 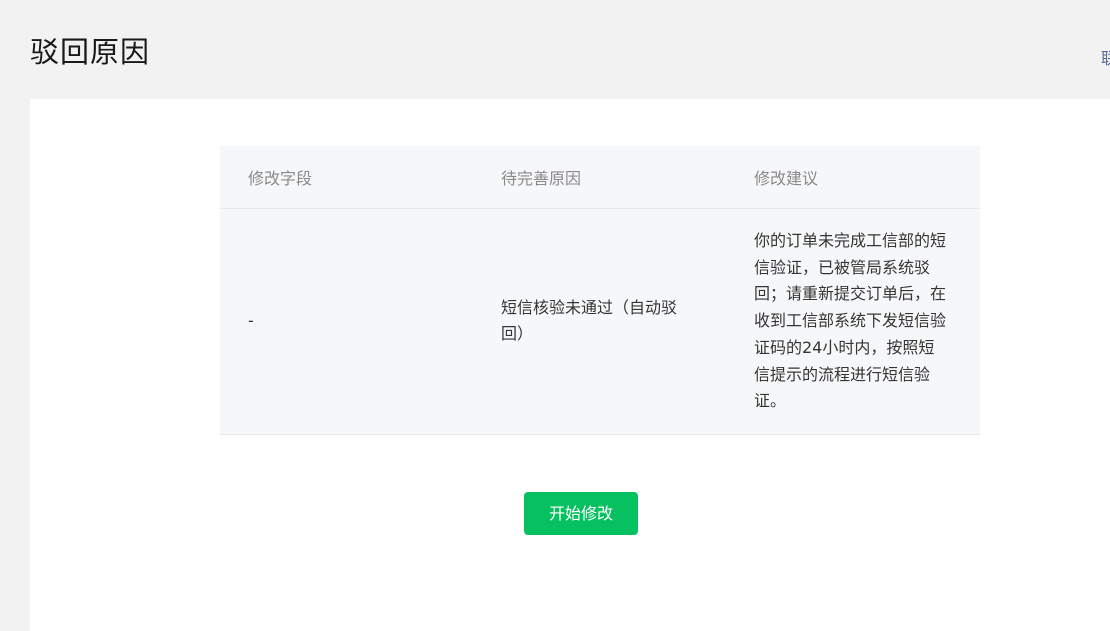 I want to click on column-header-reason: 待完善原因, so click(x=599, y=177).